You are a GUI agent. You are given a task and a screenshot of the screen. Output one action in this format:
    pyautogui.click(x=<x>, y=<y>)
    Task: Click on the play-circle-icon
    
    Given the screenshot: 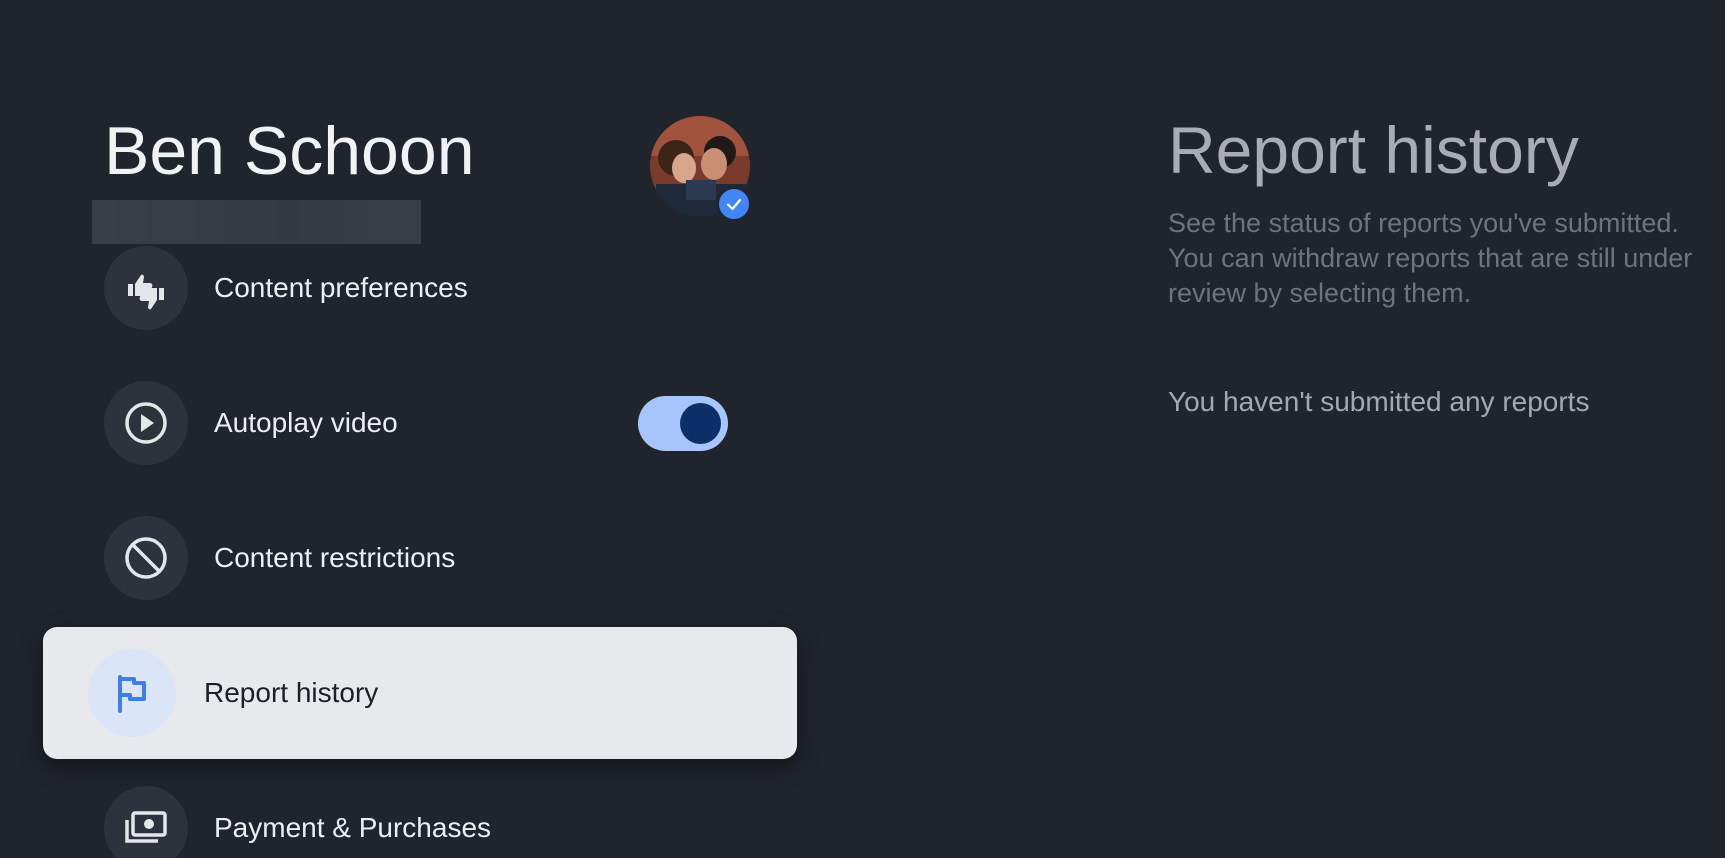 What is the action you would take?
    pyautogui.click(x=146, y=423)
    